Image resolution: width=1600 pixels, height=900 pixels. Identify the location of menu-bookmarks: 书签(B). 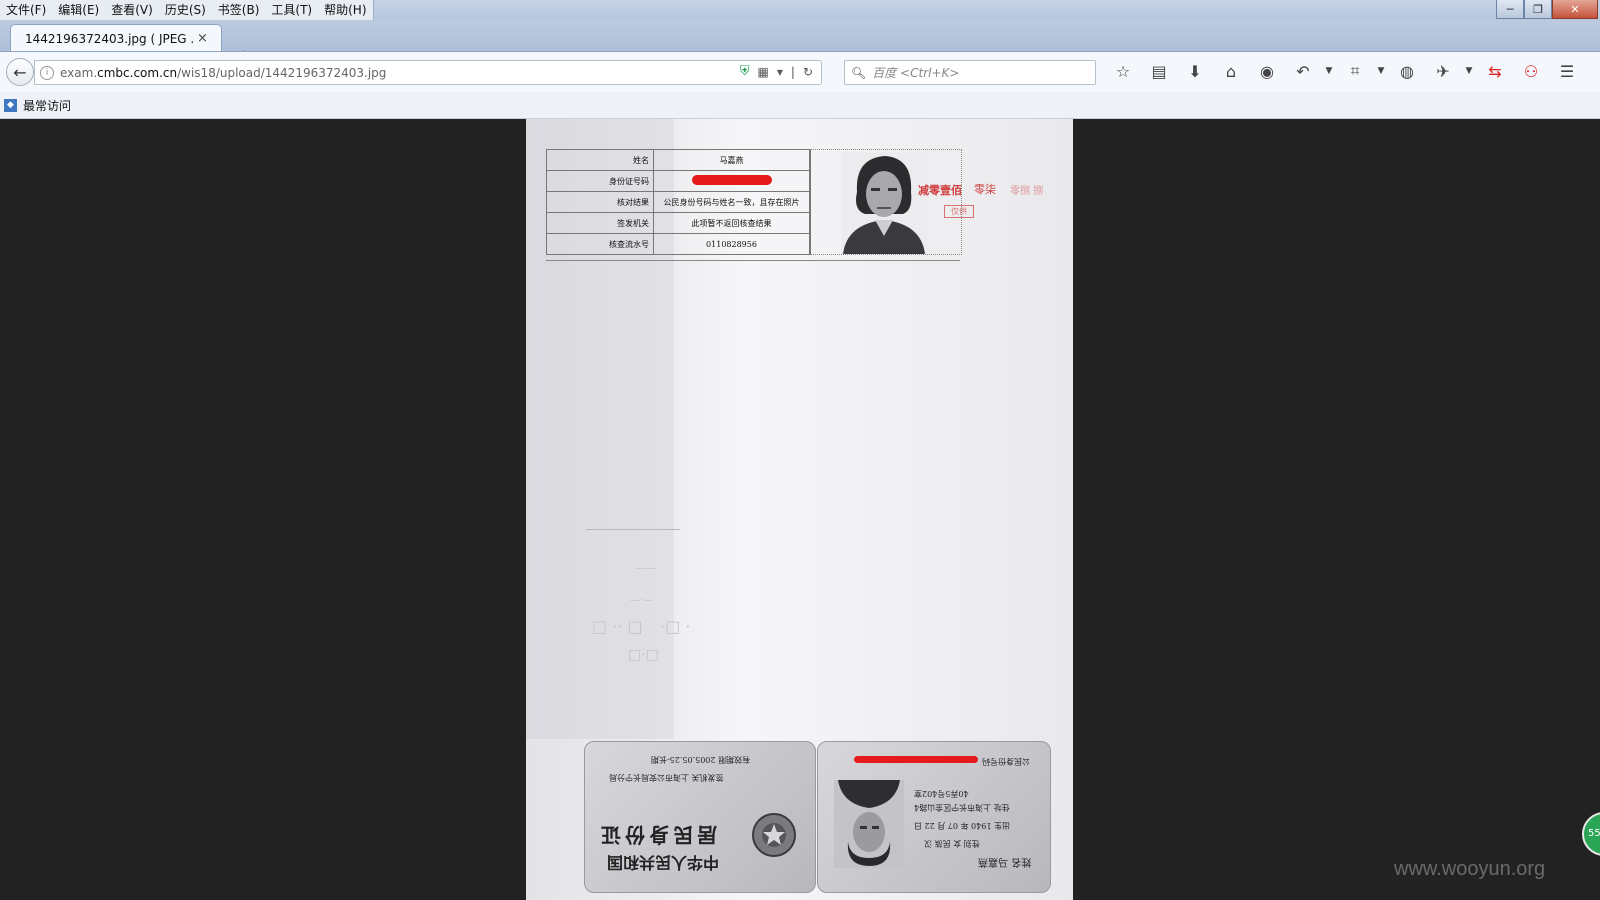
(239, 10).